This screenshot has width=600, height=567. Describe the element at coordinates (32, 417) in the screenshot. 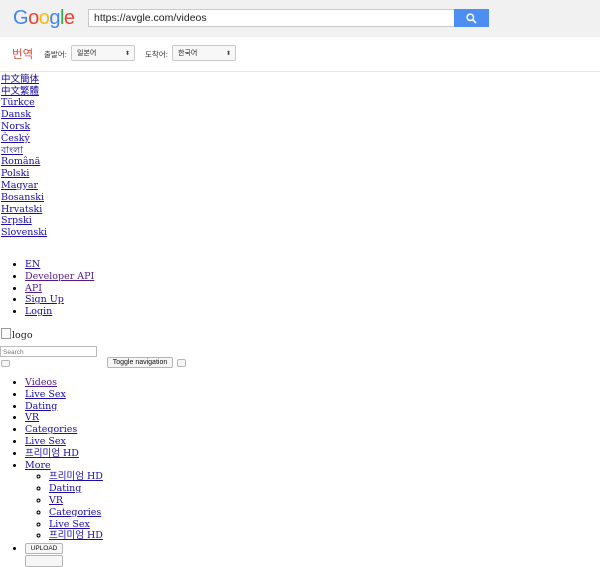

I see `nav-link-vr: VR` at that location.